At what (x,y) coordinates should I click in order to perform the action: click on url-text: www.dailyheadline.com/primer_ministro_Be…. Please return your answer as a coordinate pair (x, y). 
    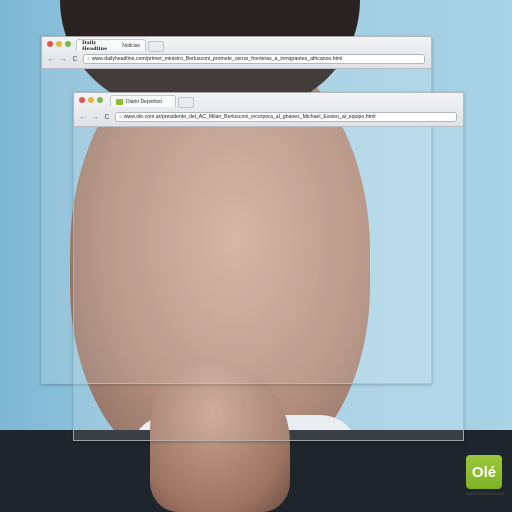
    Looking at the image, I should click on (217, 59).